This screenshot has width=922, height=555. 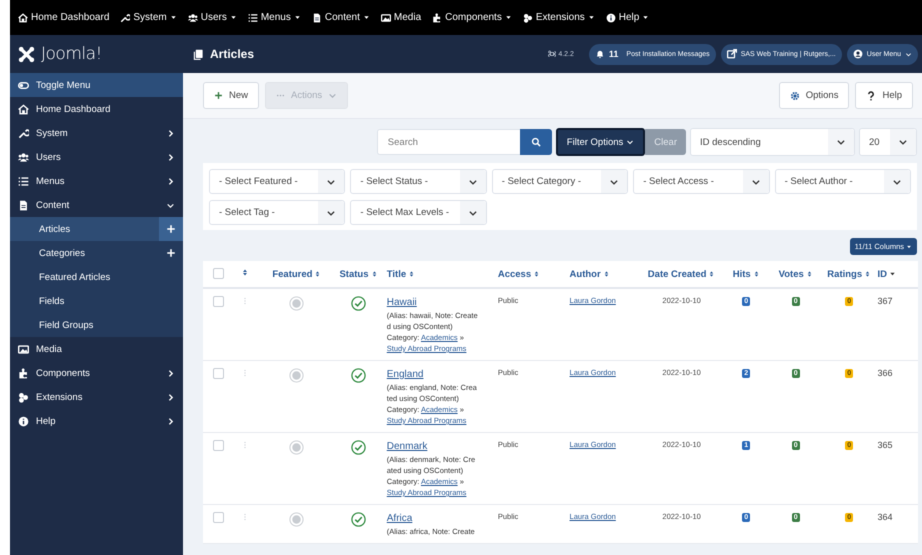 I want to click on article-title-link: Africa, so click(x=399, y=519).